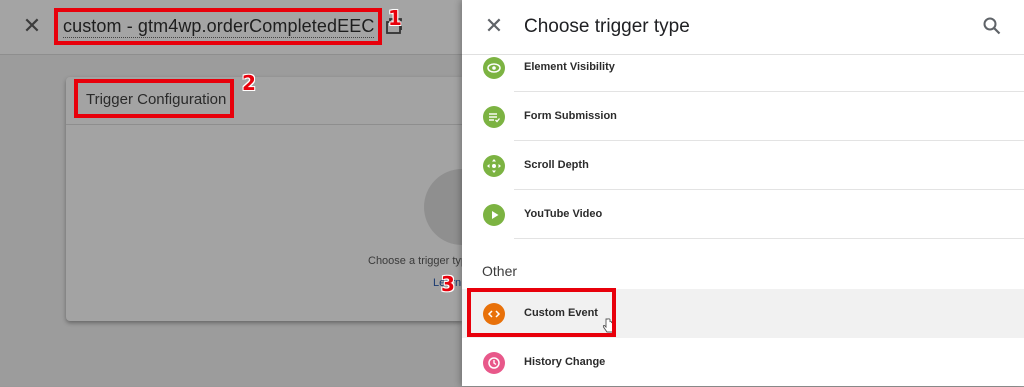 The height and width of the screenshot is (387, 1024). What do you see at coordinates (494, 362) in the screenshot?
I see `history-icon` at bounding box center [494, 362].